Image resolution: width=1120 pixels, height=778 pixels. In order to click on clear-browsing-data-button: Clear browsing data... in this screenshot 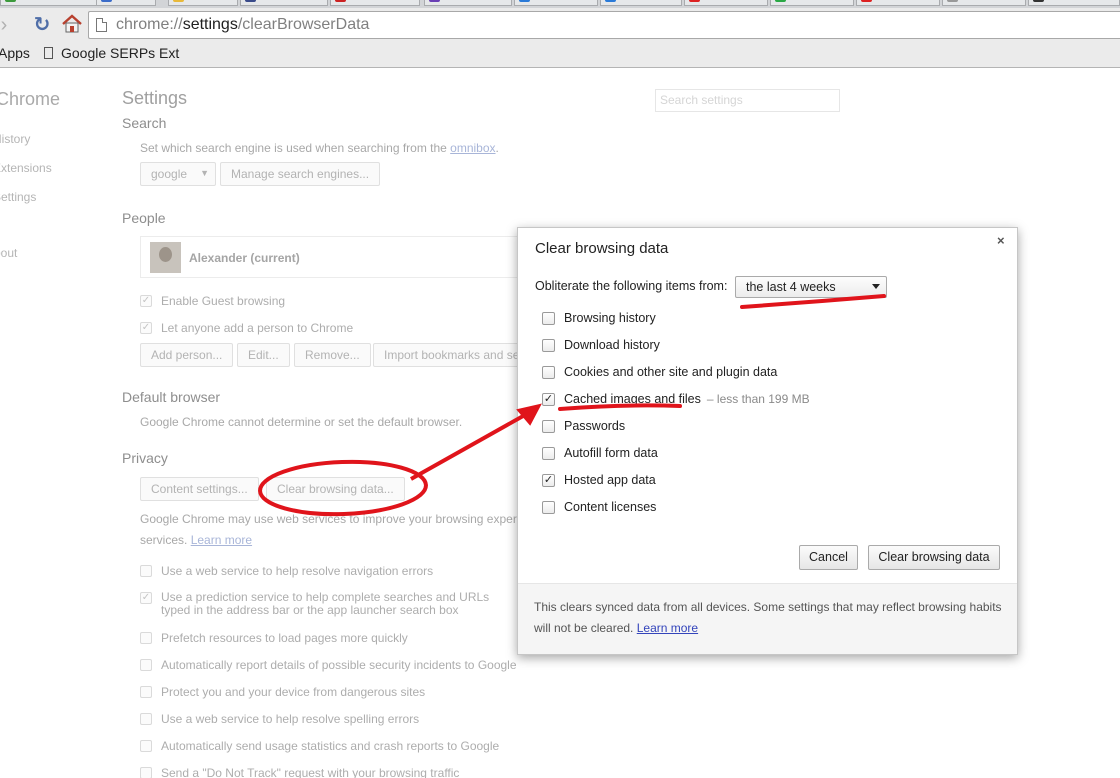, I will do `click(335, 489)`.